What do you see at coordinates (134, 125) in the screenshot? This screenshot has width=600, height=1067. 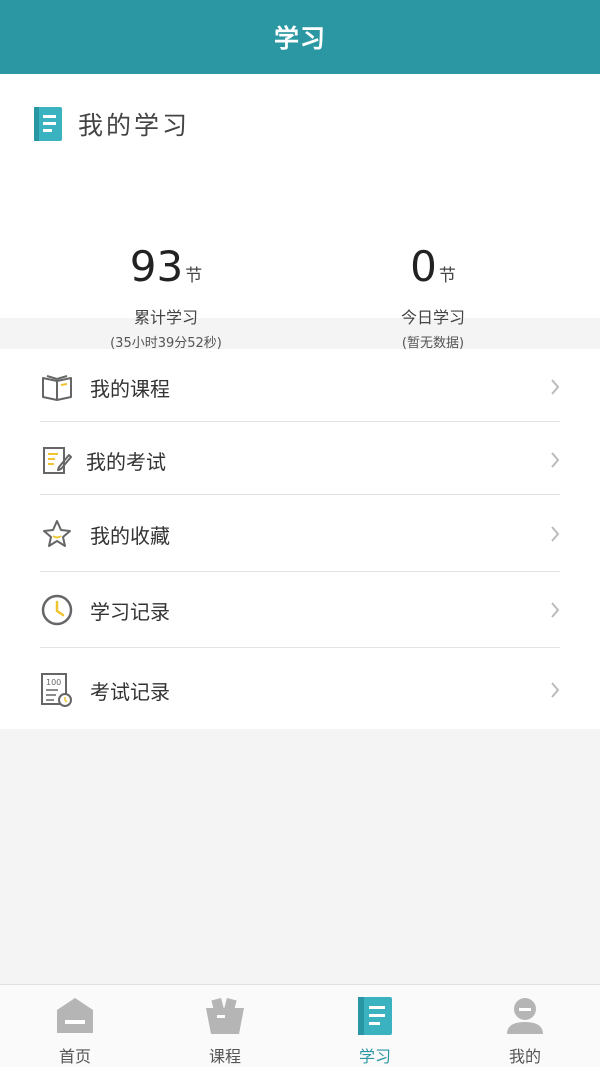 I see `summary-title: 我的学习` at bounding box center [134, 125].